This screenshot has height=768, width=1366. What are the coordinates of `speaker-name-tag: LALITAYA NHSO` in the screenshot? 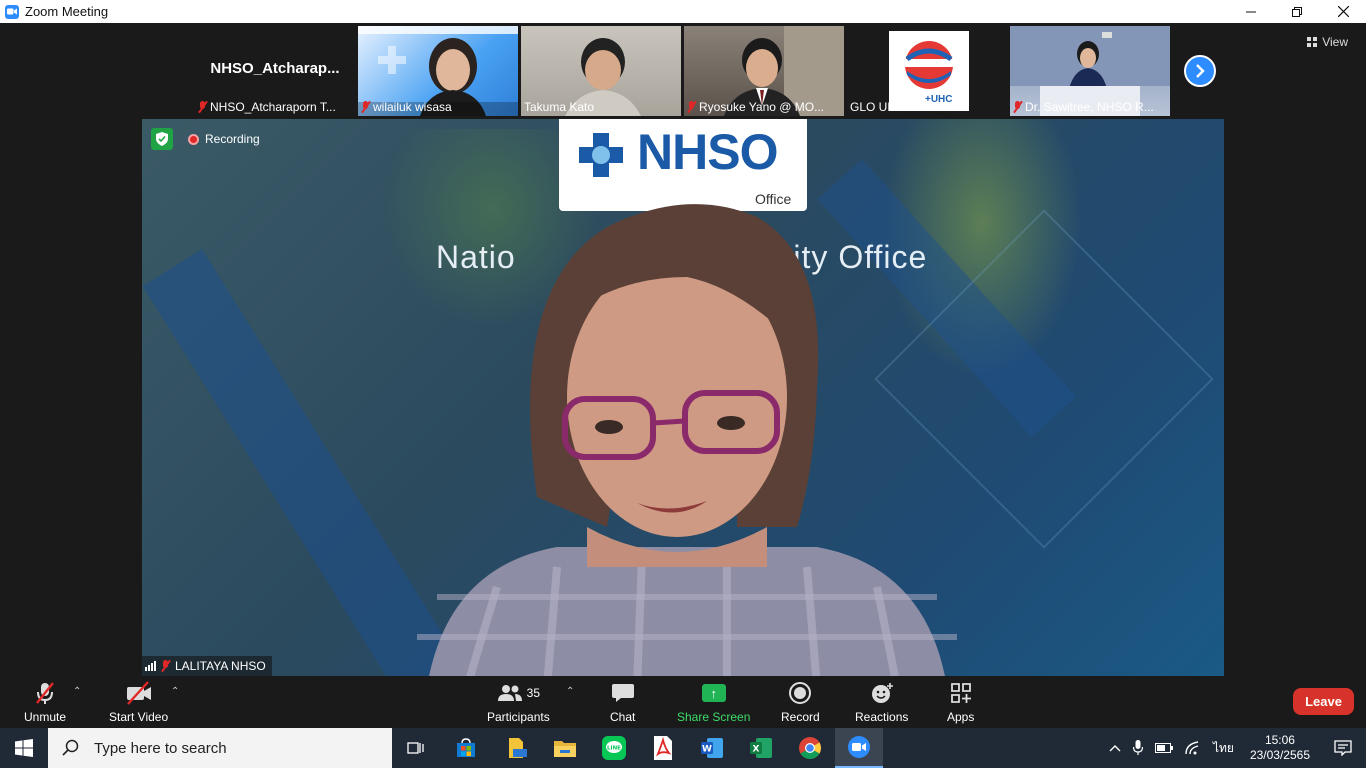 It's located at (207, 666).